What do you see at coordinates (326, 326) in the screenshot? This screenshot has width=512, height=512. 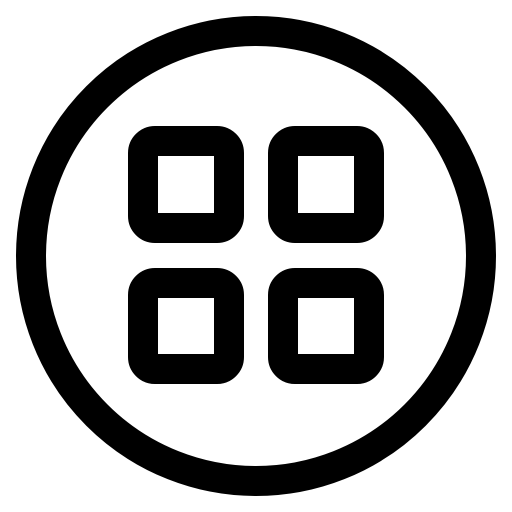 I see `grid-tile-bottom-right` at bounding box center [326, 326].